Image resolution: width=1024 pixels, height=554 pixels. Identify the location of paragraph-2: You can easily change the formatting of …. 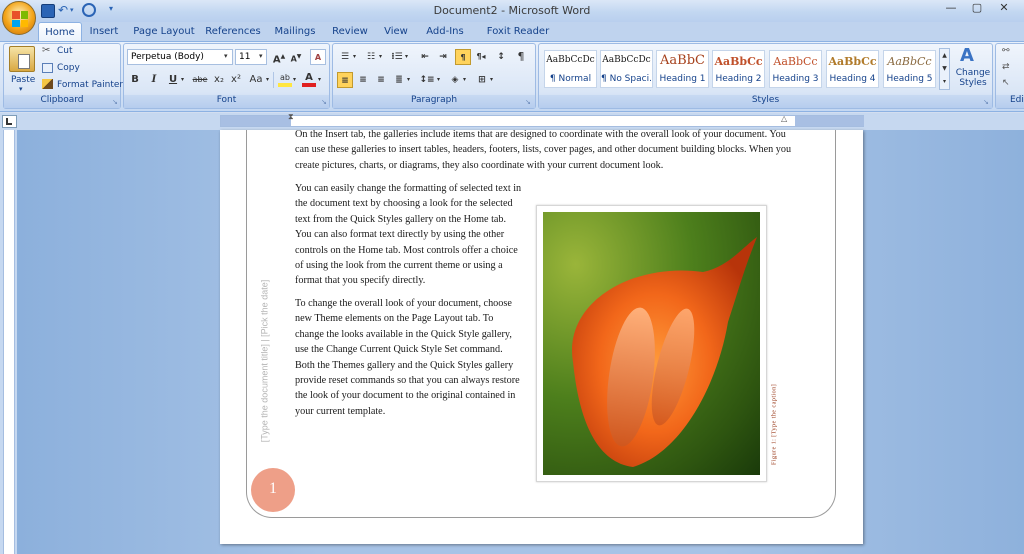
(409, 235).